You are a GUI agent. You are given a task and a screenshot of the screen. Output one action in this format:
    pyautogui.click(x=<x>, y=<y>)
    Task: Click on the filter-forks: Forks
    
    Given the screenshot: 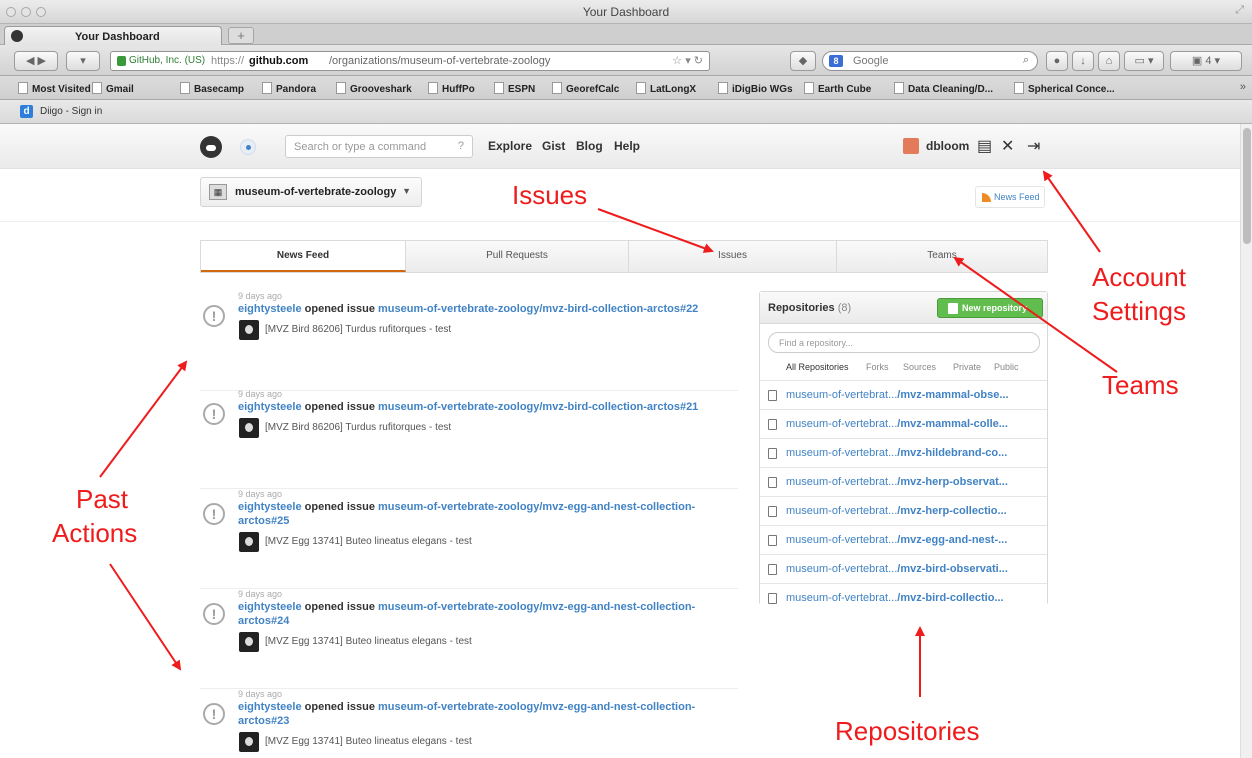 What is the action you would take?
    pyautogui.click(x=877, y=367)
    